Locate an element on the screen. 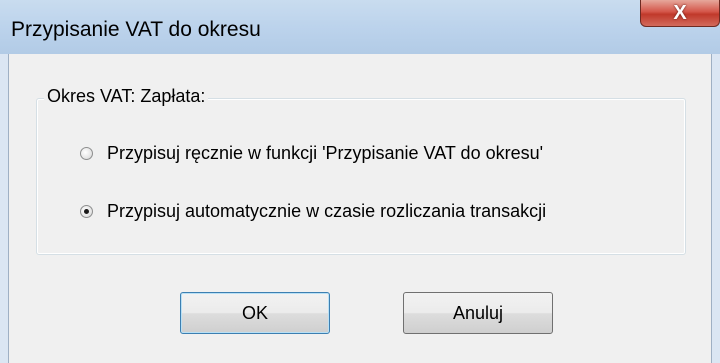  close-button: X is located at coordinates (680, 13).